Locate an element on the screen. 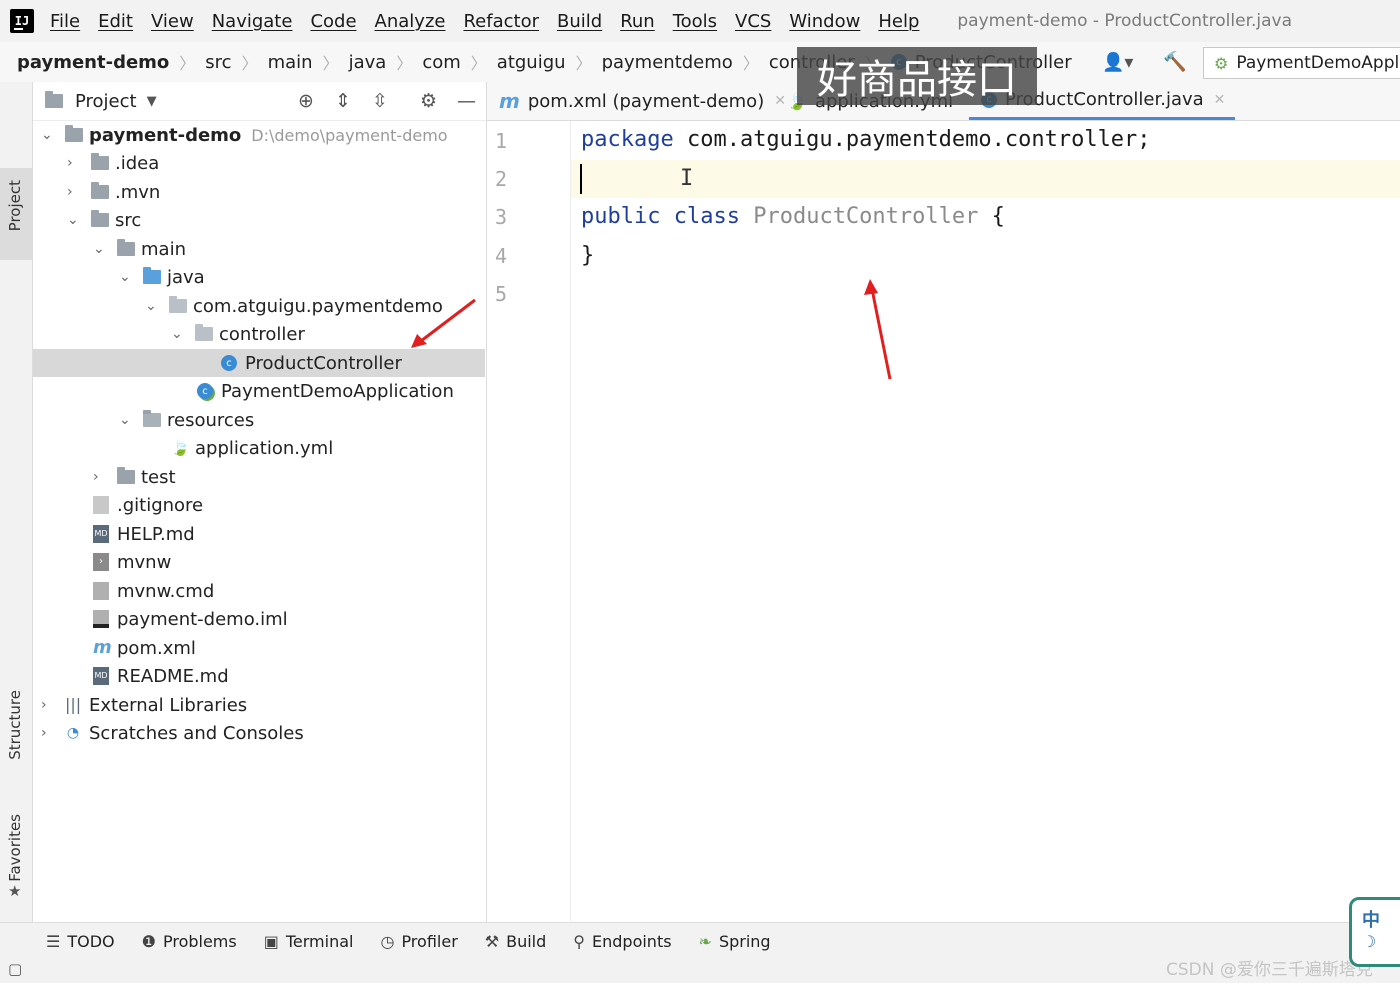 The image size is (1400, 983). tree-item-readme-md: MD README.md is located at coordinates (161, 676).